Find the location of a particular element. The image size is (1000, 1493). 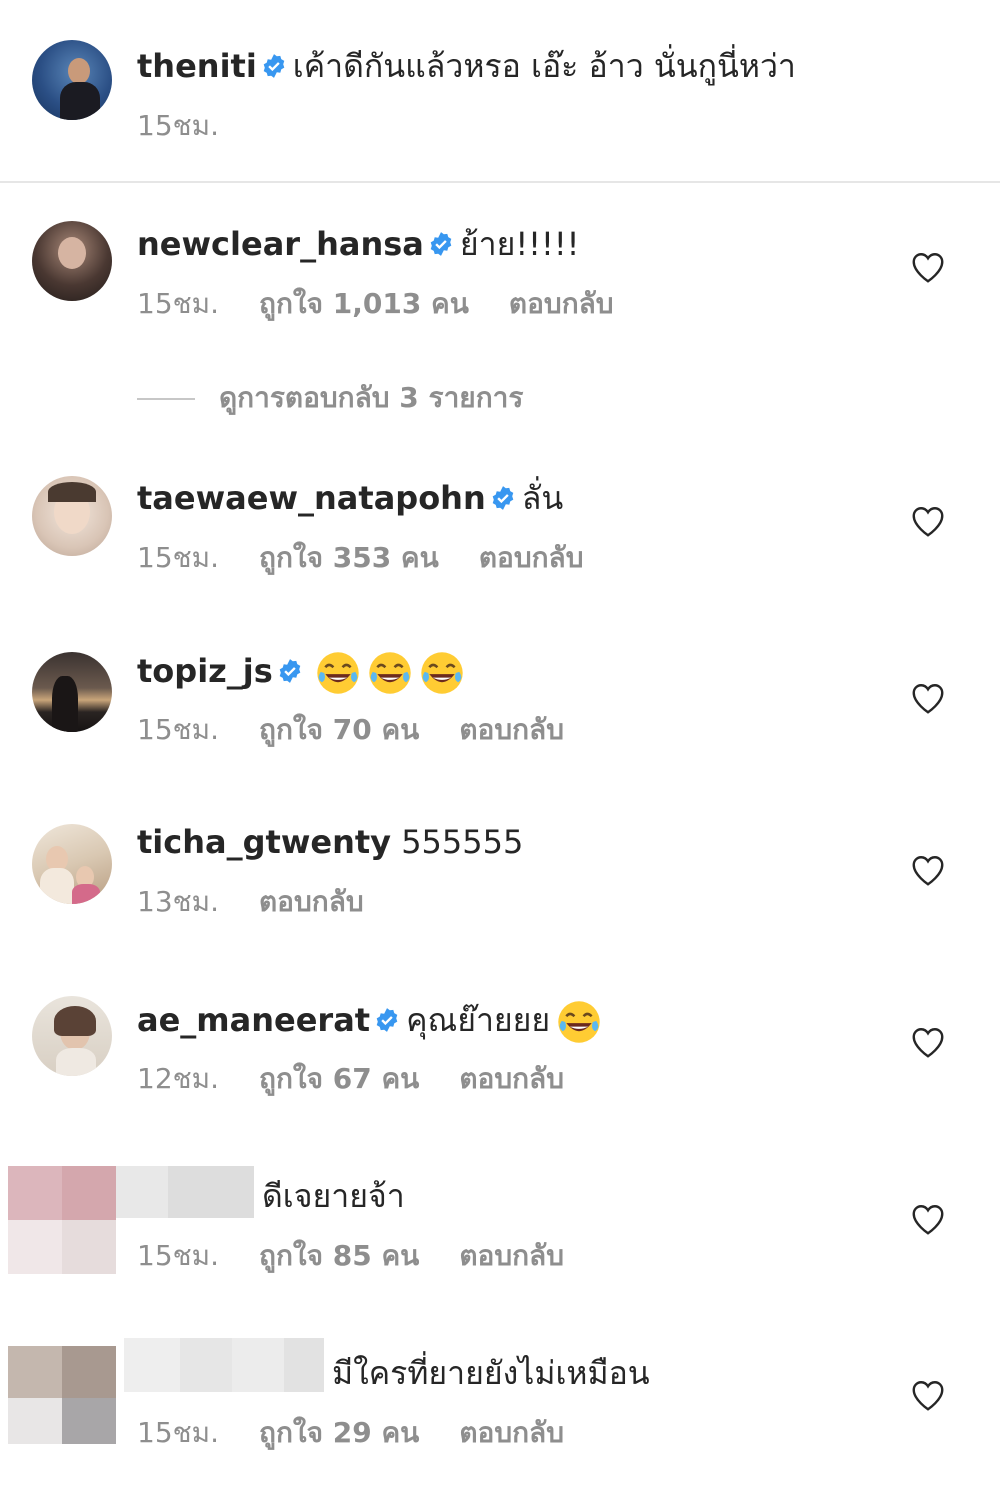

view-replies-button: ดูการตอบกลับ 3 รายการ is located at coordinates (330, 398).